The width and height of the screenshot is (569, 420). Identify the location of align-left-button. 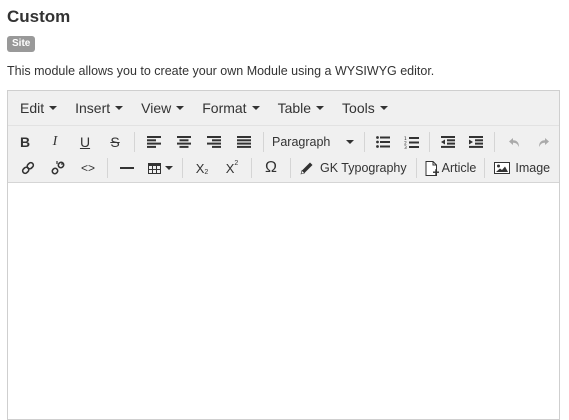
(154, 142).